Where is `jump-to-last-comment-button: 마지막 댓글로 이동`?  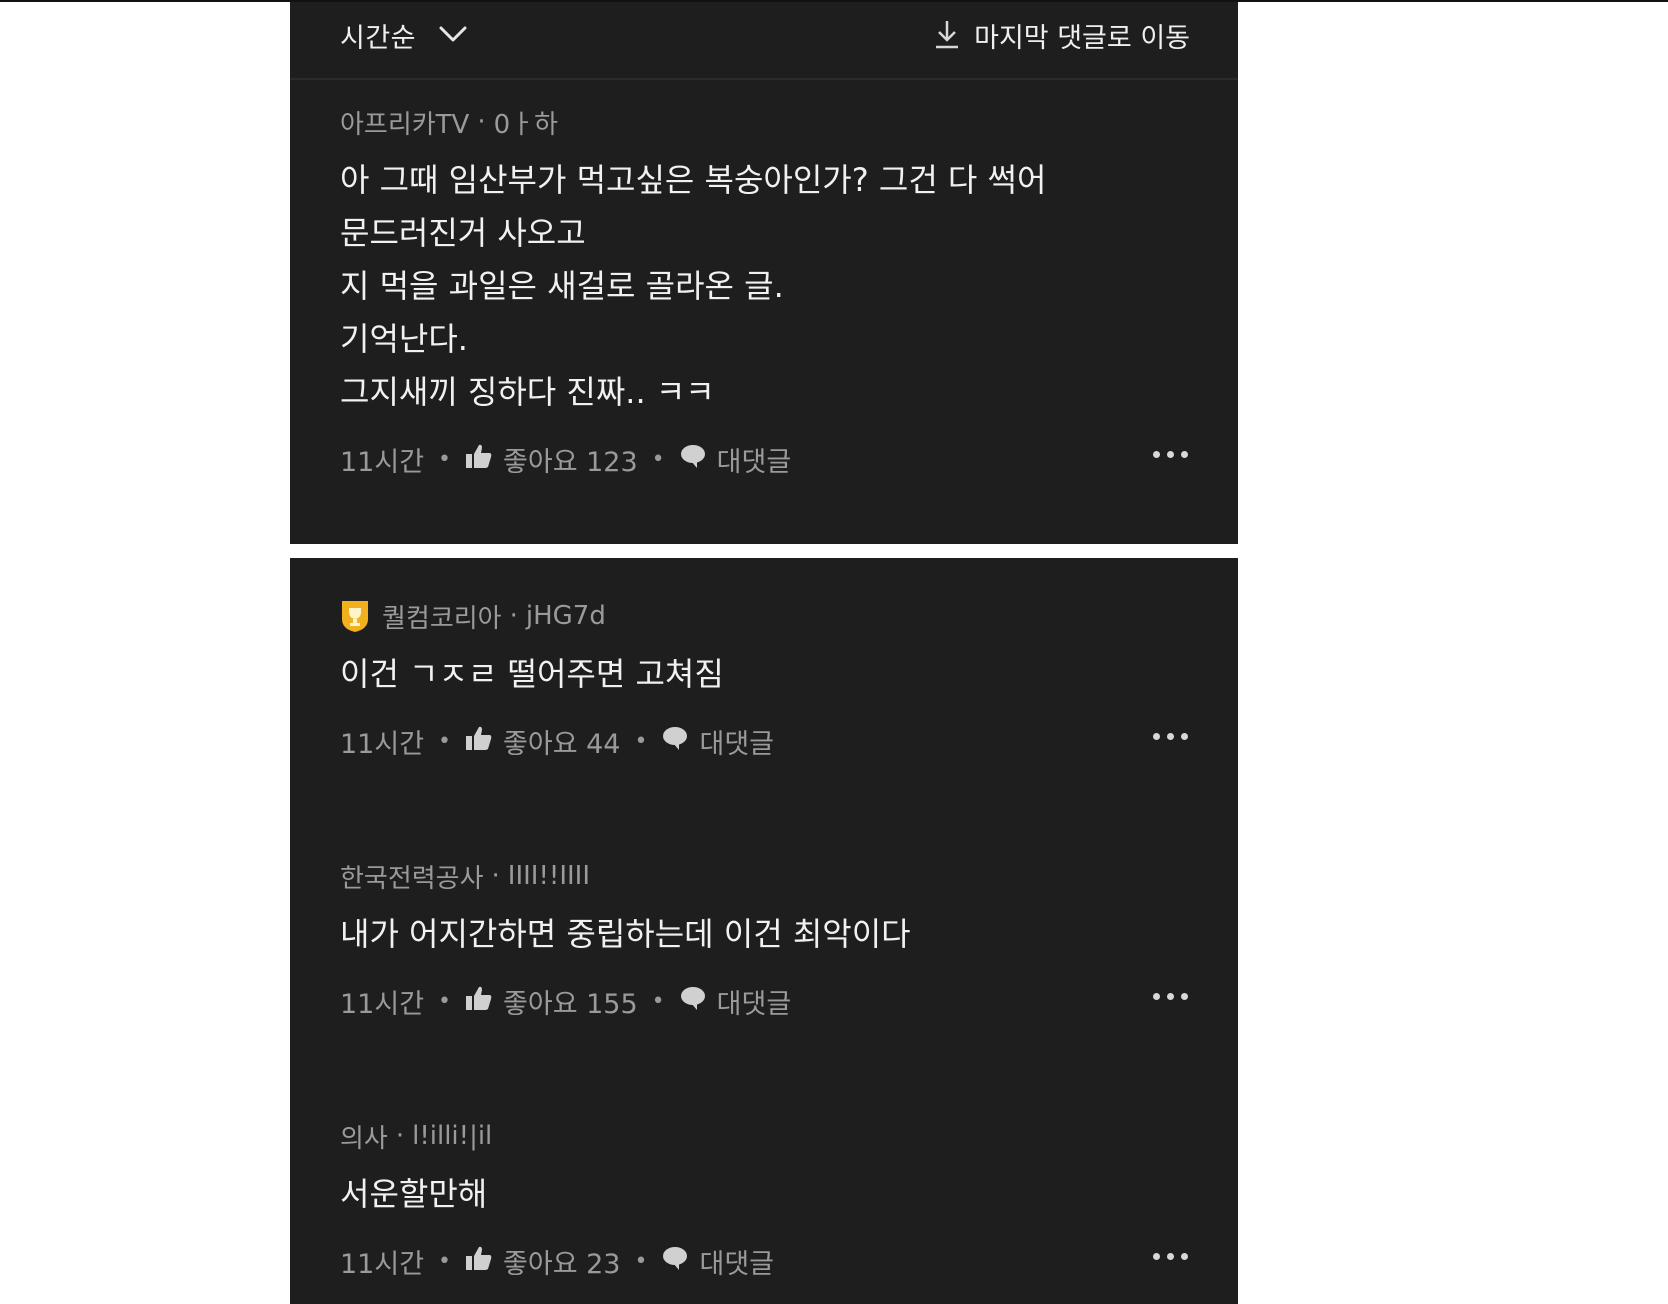
jump-to-last-comment-button: 마지막 댓글로 이동 is located at coordinates (1062, 35).